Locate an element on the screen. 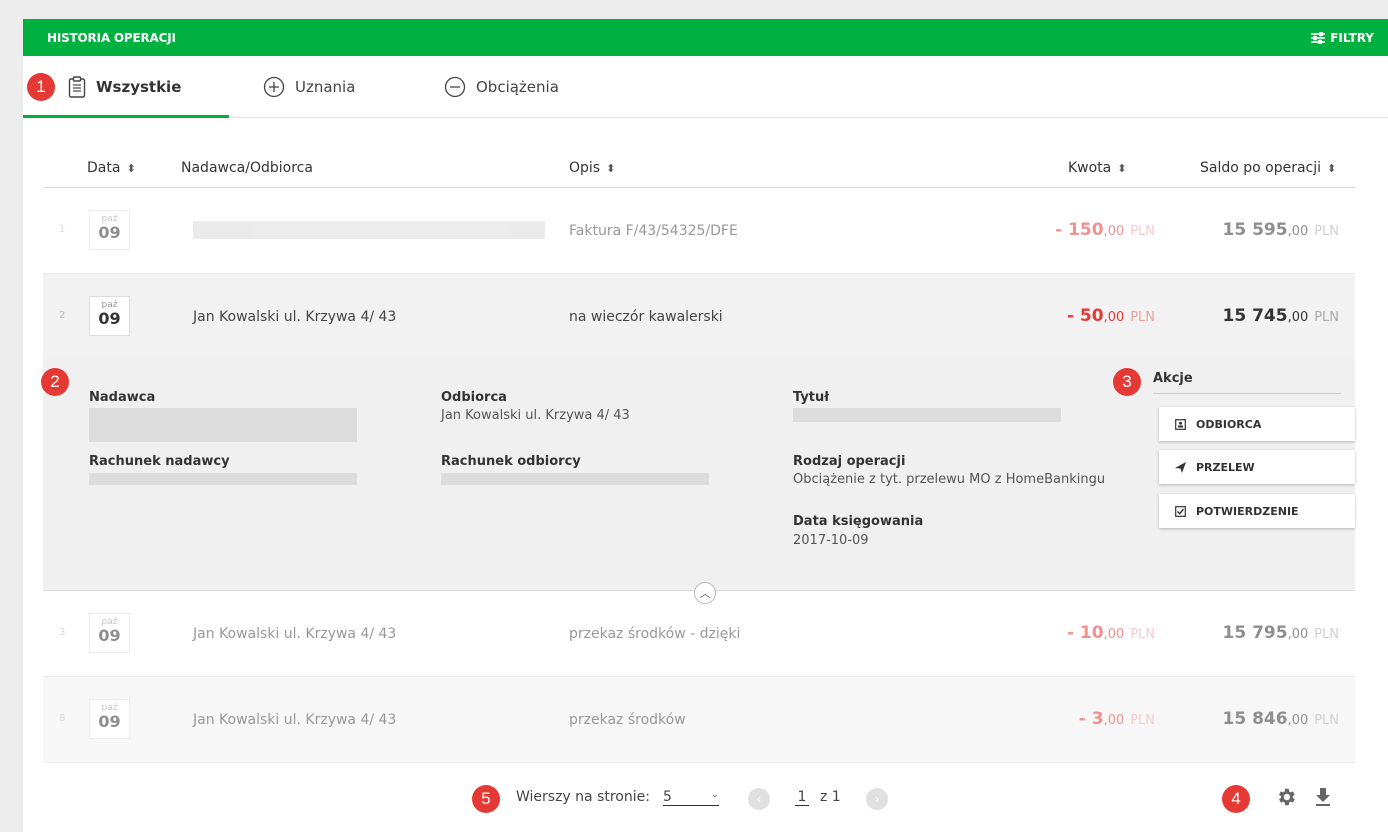 This screenshot has height=832, width=1388. sender-account-label: Rachunek nadawcy is located at coordinates (159, 461).